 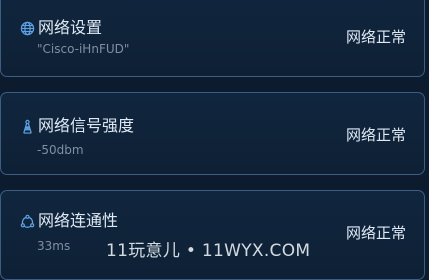 I want to click on card-title-row: 网络连通性, so click(x=68, y=221).